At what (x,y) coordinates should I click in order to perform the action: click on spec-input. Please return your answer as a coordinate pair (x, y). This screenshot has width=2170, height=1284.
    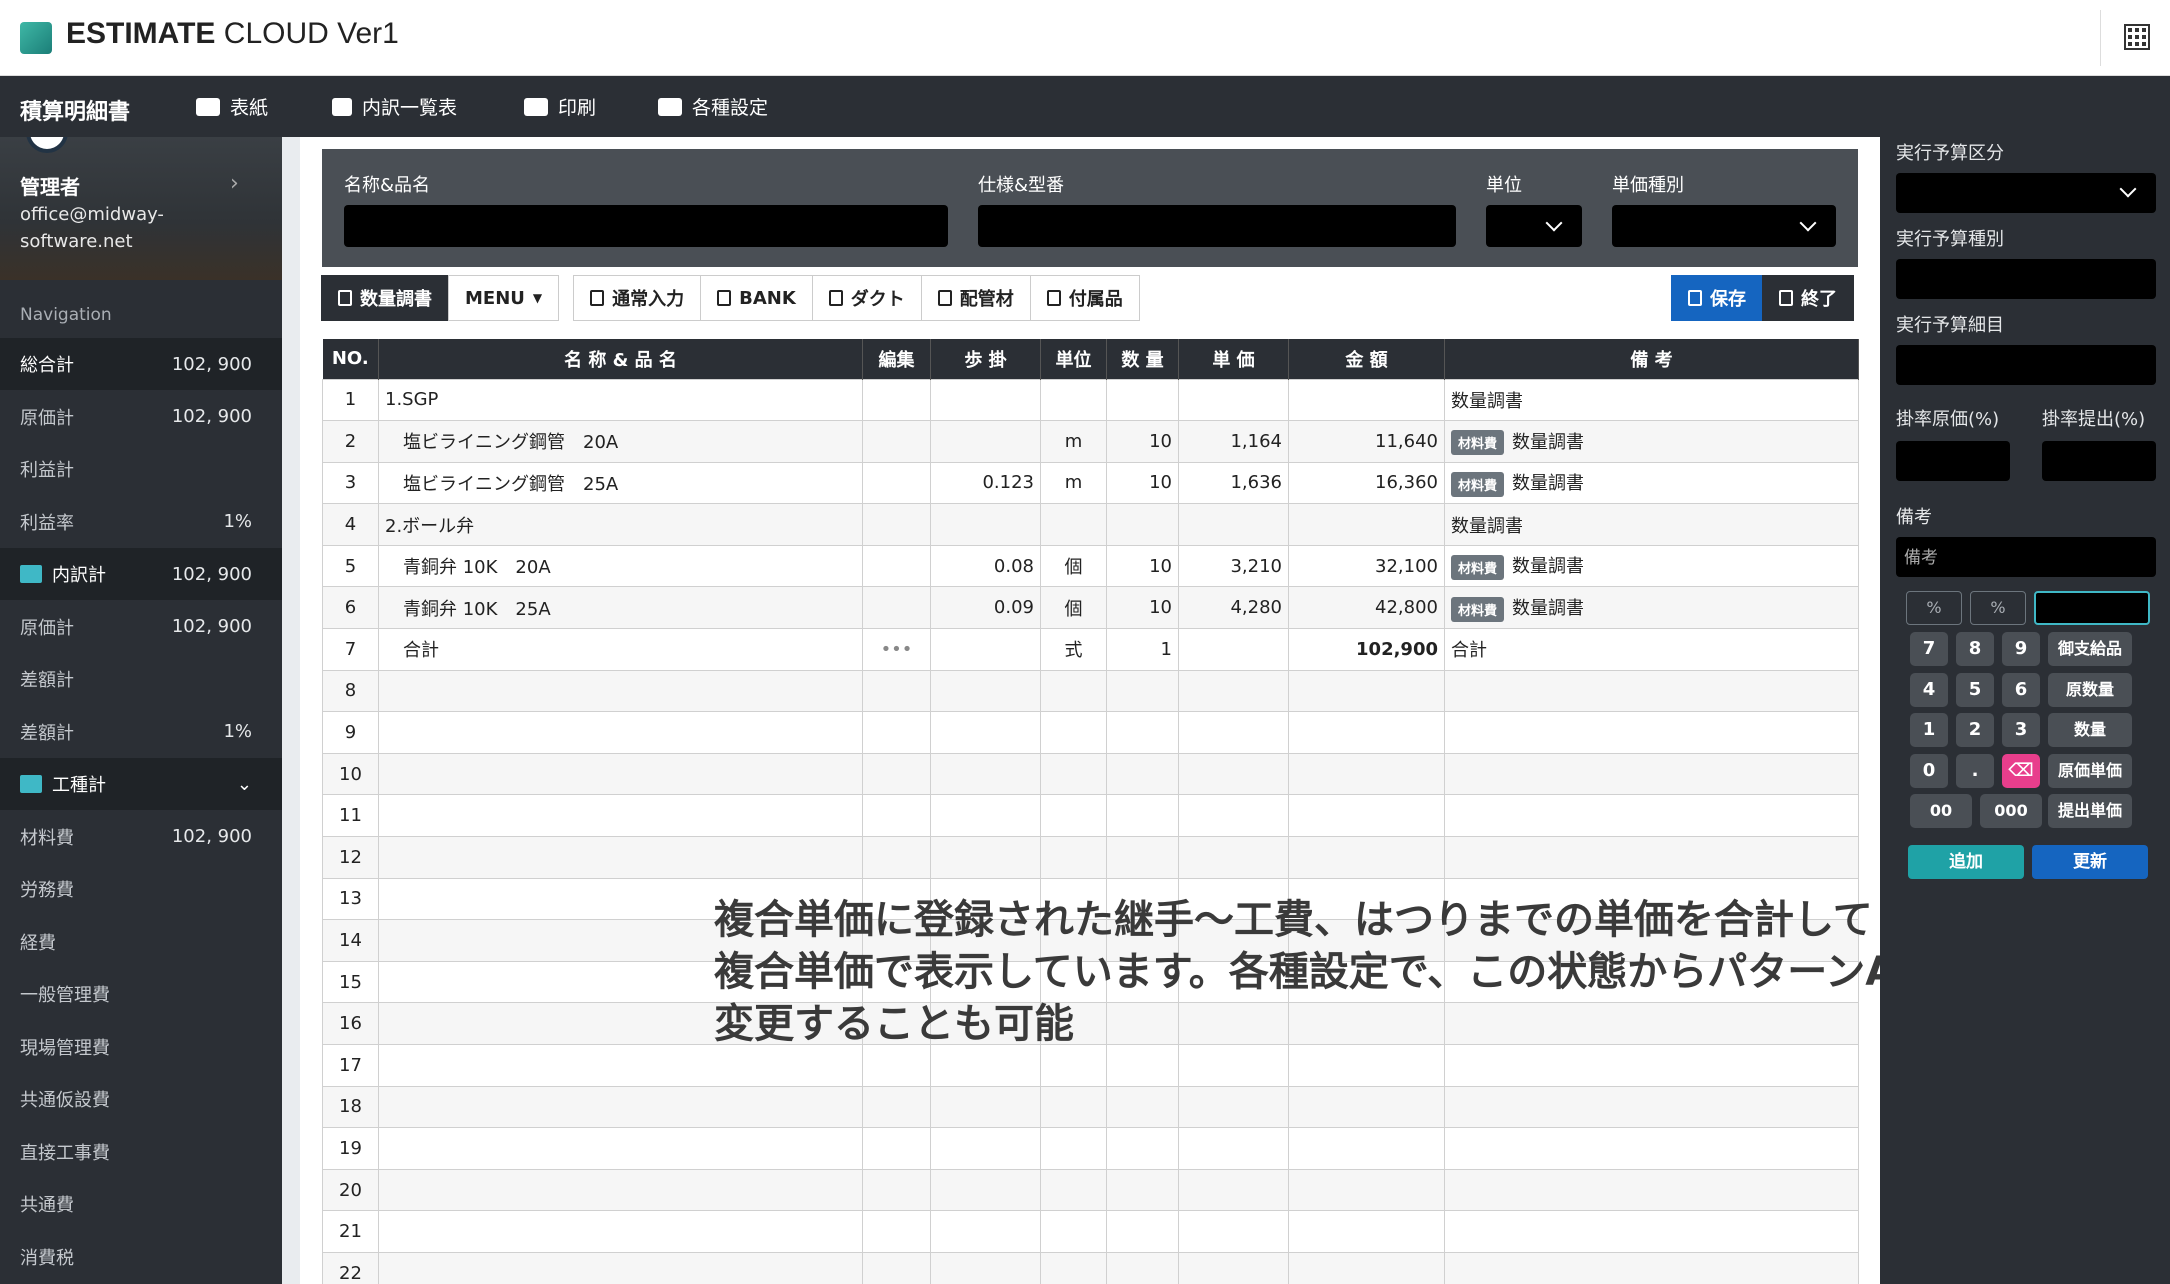
    Looking at the image, I should click on (1217, 226).